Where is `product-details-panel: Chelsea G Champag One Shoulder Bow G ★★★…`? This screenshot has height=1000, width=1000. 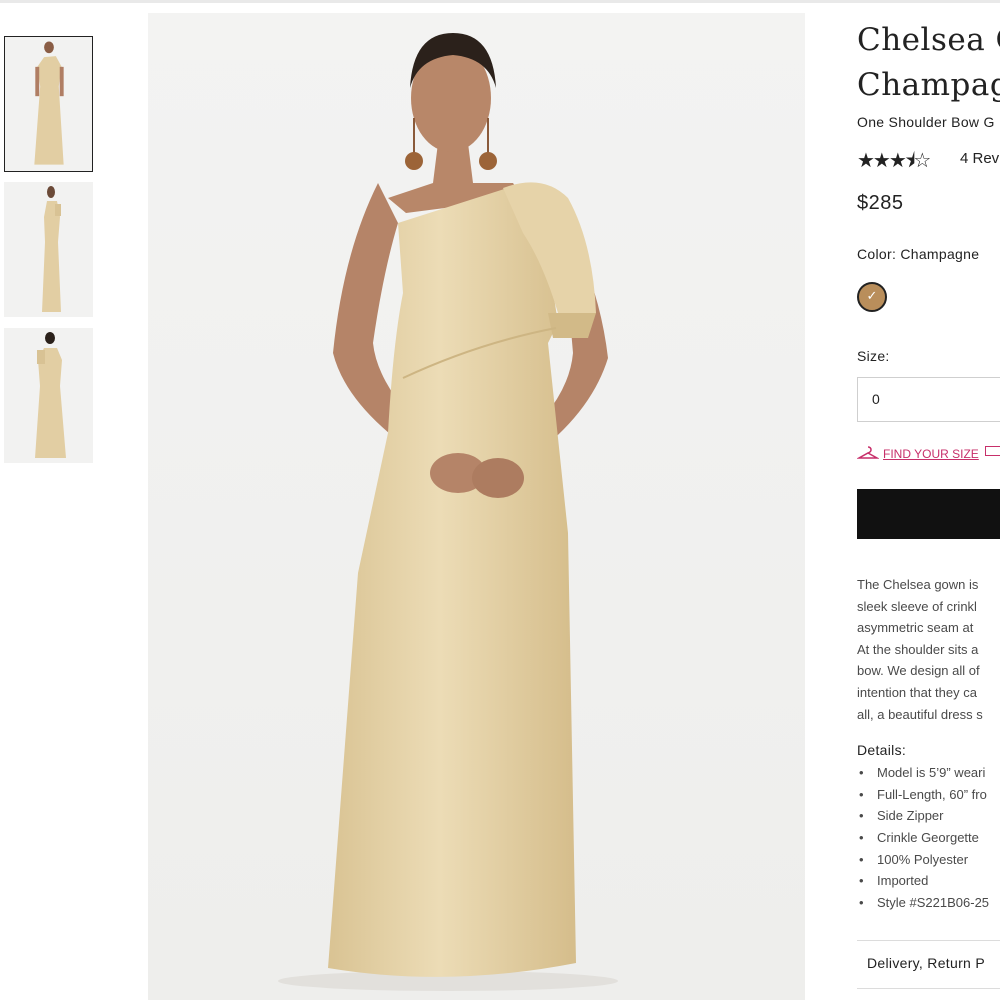 product-details-panel: Chelsea G Champag One Shoulder Bow G ★★★… is located at coordinates (928, 500).